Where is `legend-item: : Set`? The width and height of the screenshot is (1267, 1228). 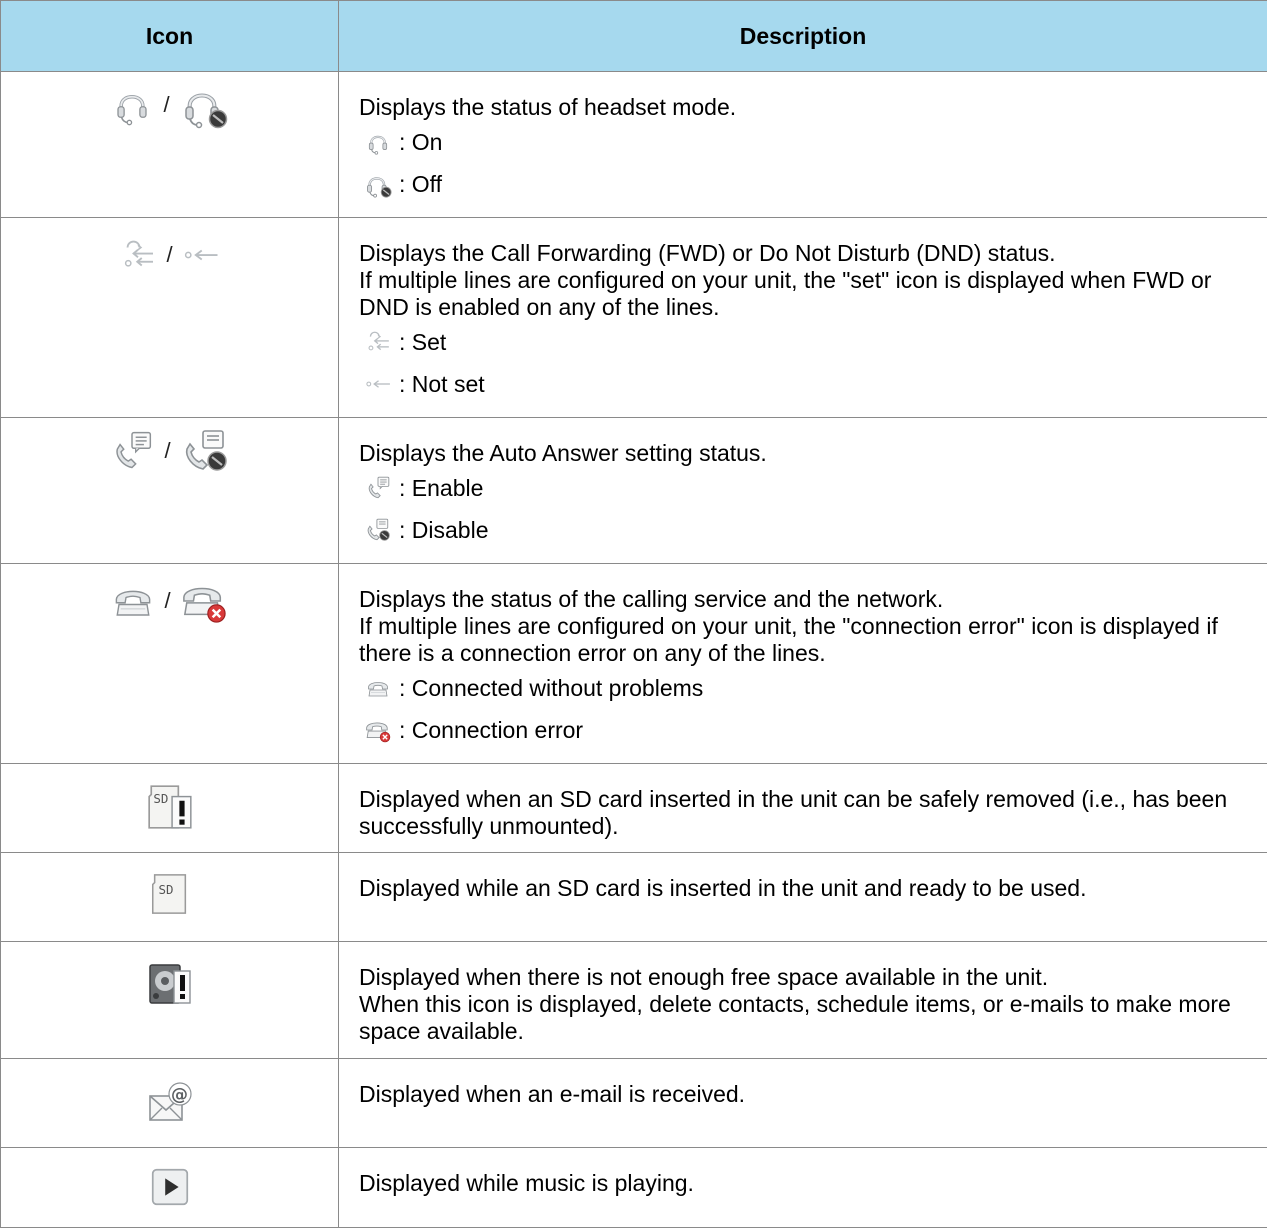
legend-item: : Set is located at coordinates (804, 342).